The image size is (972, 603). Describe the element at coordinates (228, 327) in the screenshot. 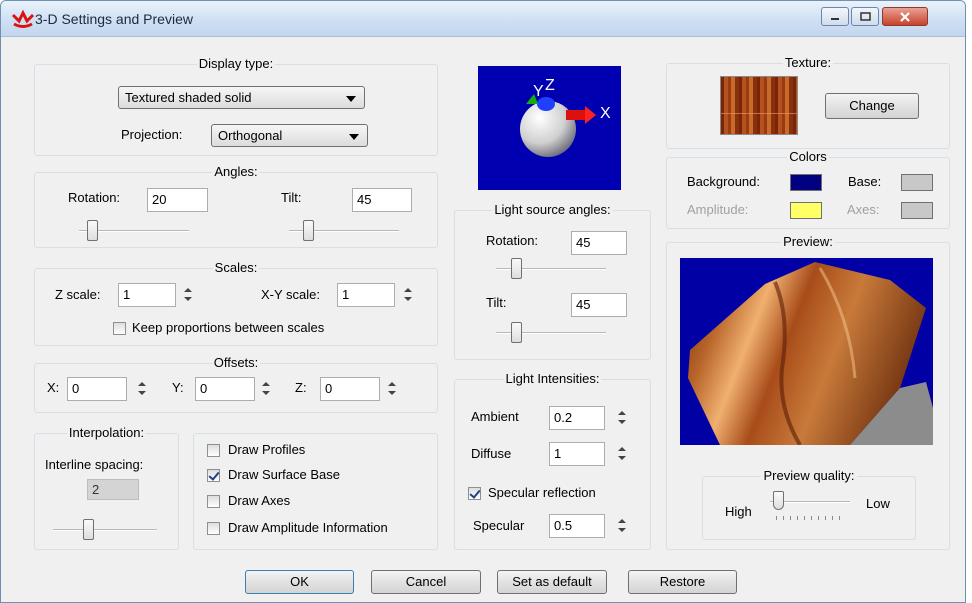

I see `keep-proportions-label: Keep proportions between scales` at that location.